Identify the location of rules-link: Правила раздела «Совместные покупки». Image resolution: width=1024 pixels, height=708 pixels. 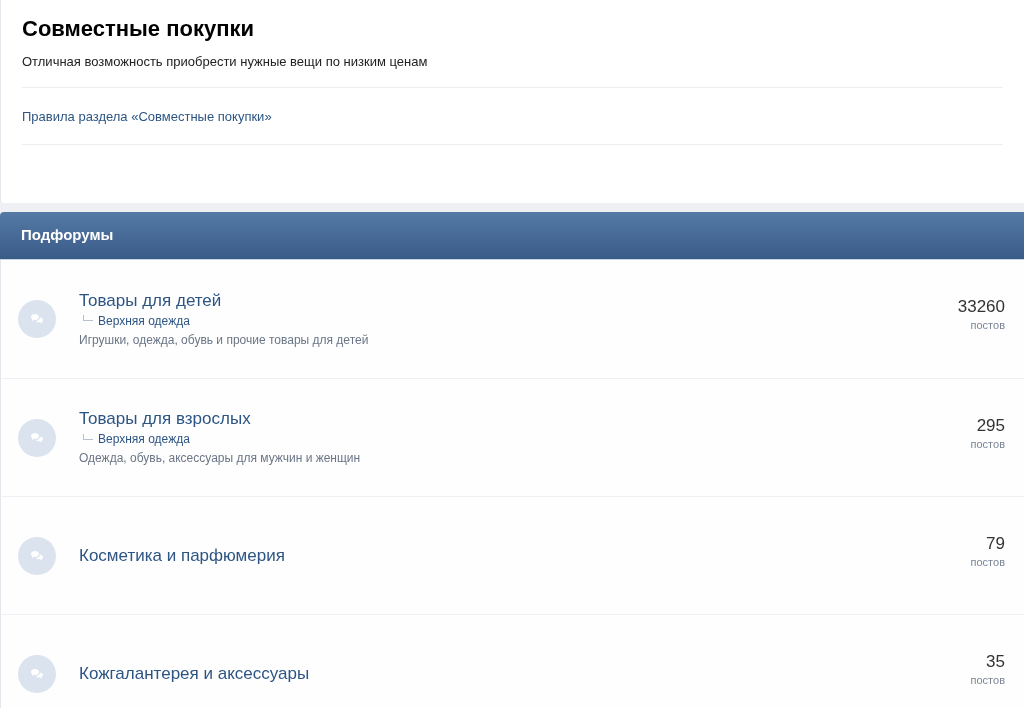
(147, 116).